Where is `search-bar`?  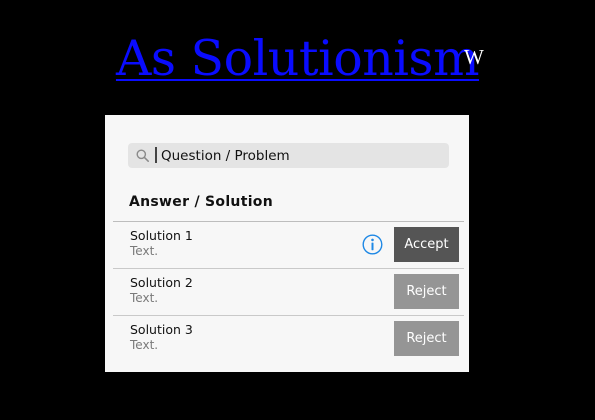
search-bar is located at coordinates (288, 155).